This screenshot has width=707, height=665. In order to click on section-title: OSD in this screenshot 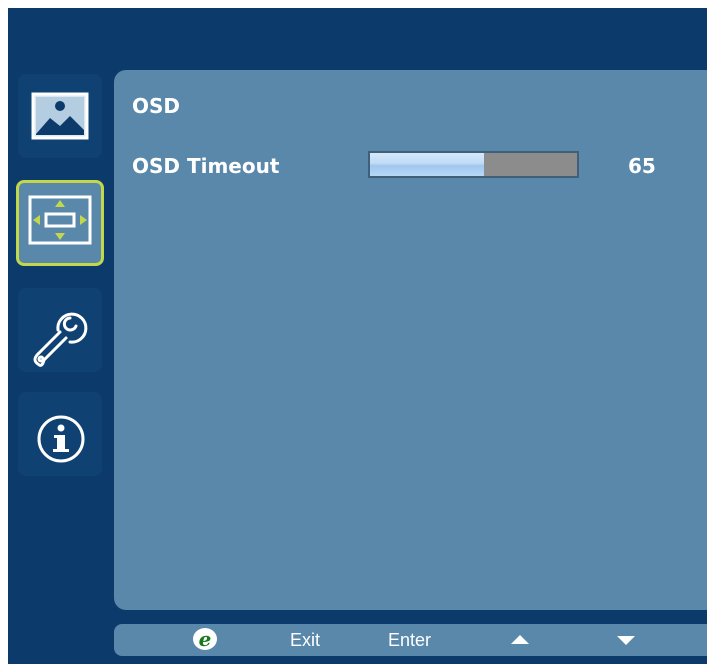, I will do `click(156, 106)`.